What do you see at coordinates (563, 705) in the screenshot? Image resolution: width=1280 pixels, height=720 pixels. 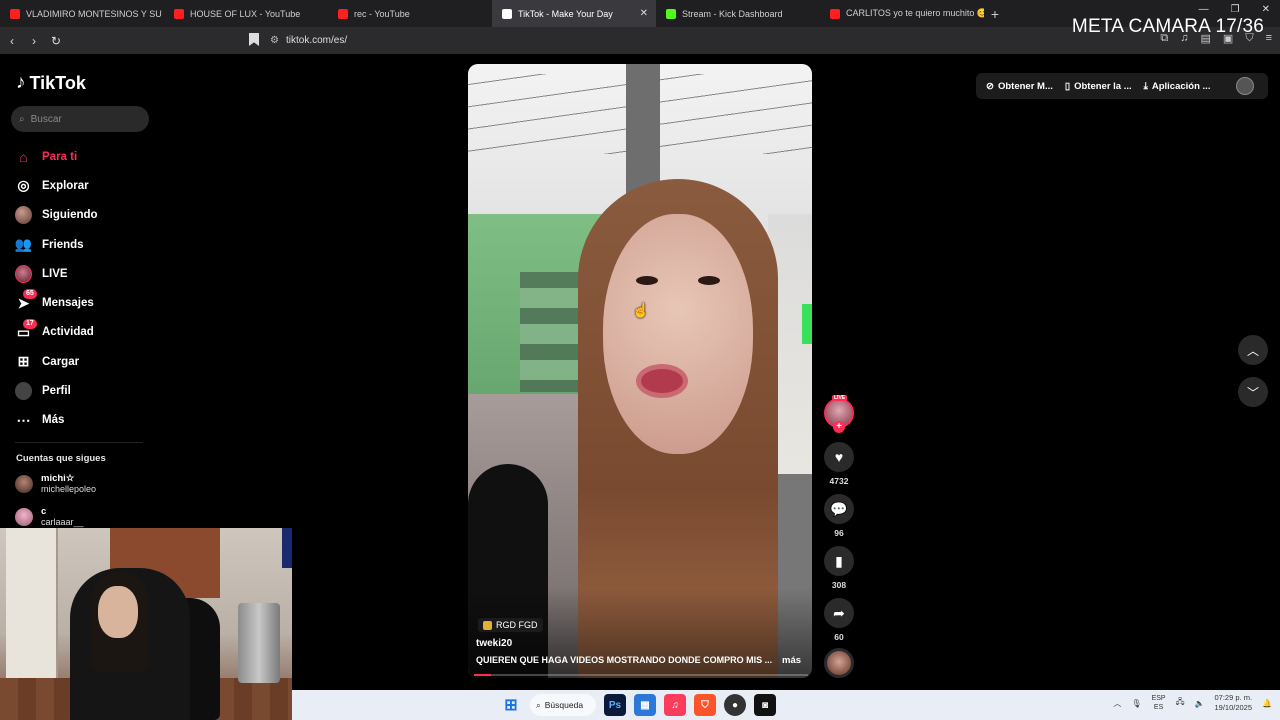 I see `taskbar-search: ⌕ Búsqueda` at bounding box center [563, 705].